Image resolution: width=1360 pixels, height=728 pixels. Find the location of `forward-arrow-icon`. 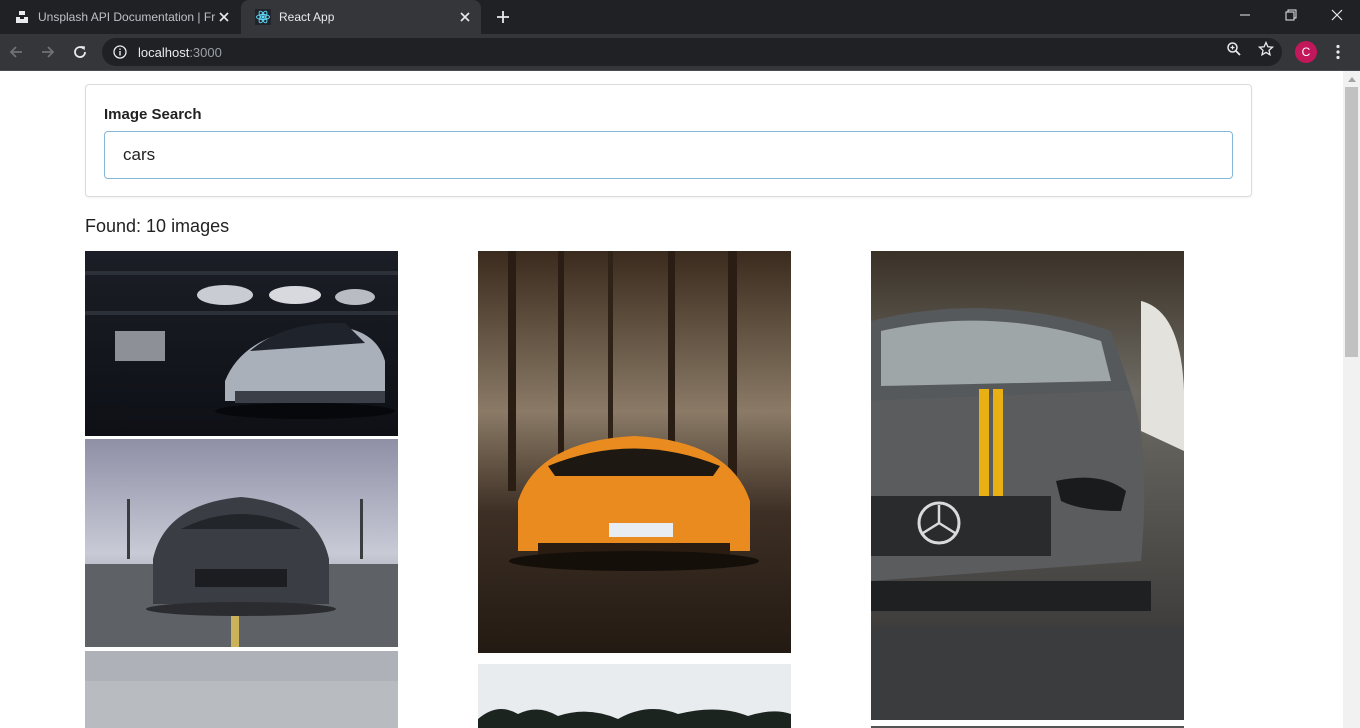

forward-arrow-icon is located at coordinates (48, 52).